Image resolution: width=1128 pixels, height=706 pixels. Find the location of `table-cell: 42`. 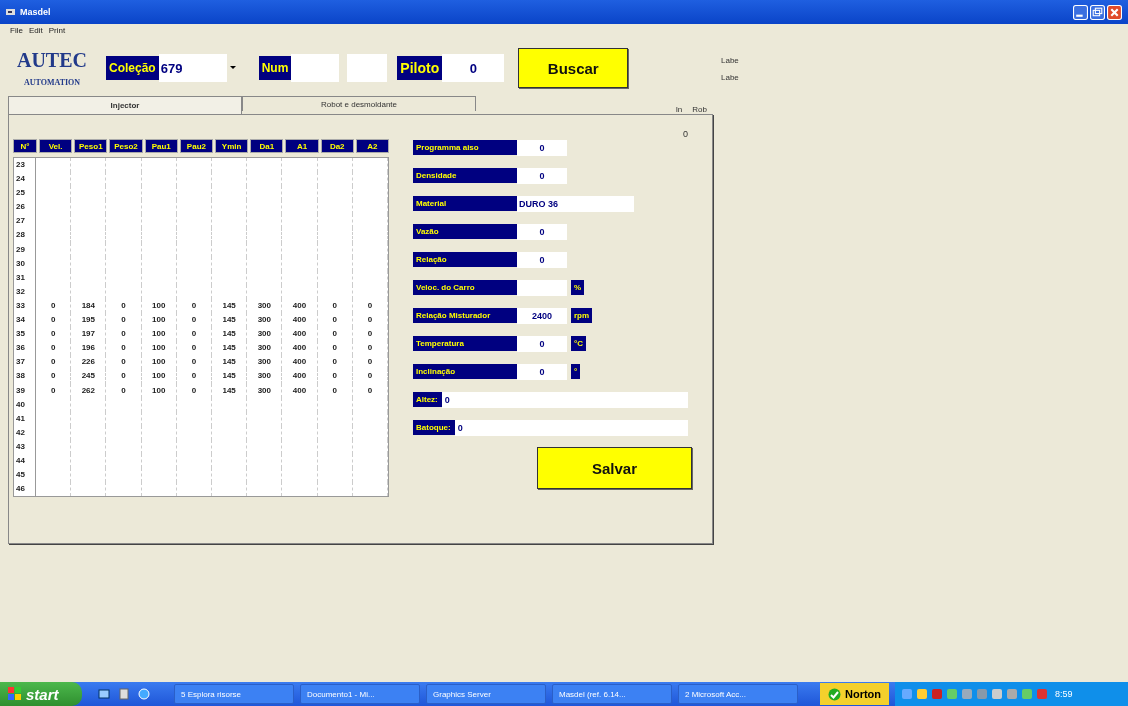

table-cell: 42 is located at coordinates (25, 432).